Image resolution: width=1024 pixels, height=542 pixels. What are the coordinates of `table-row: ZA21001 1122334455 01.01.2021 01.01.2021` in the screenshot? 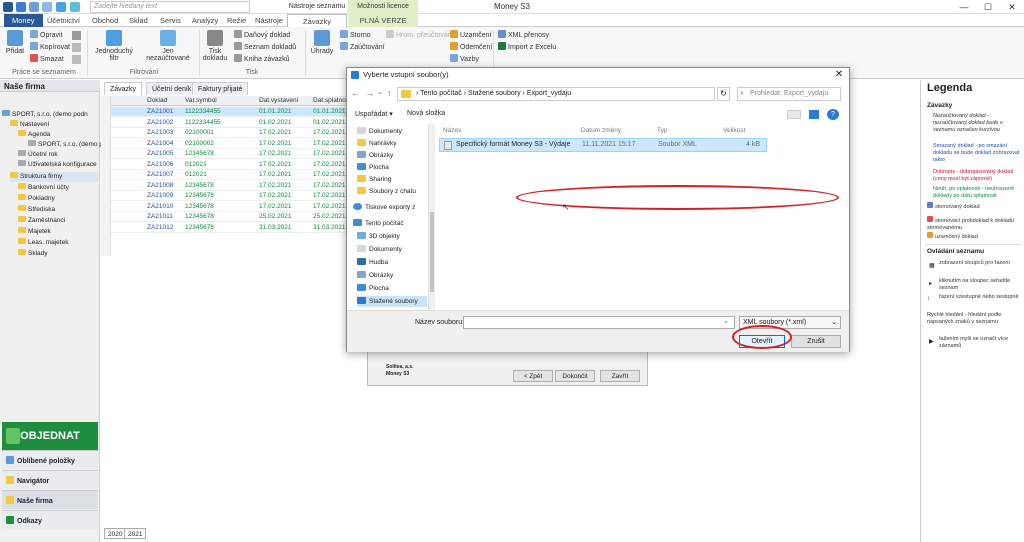 It's located at (236, 112).